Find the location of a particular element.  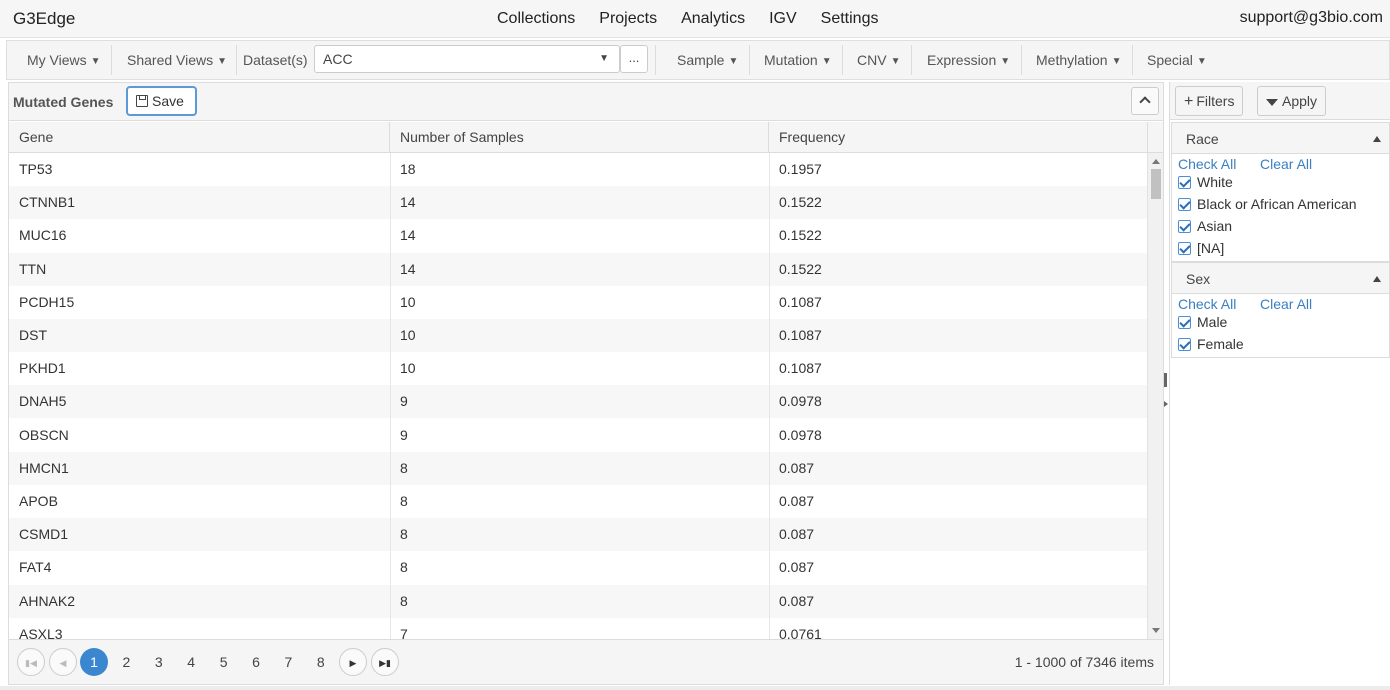

samples-cell: 7 is located at coordinates (404, 632).